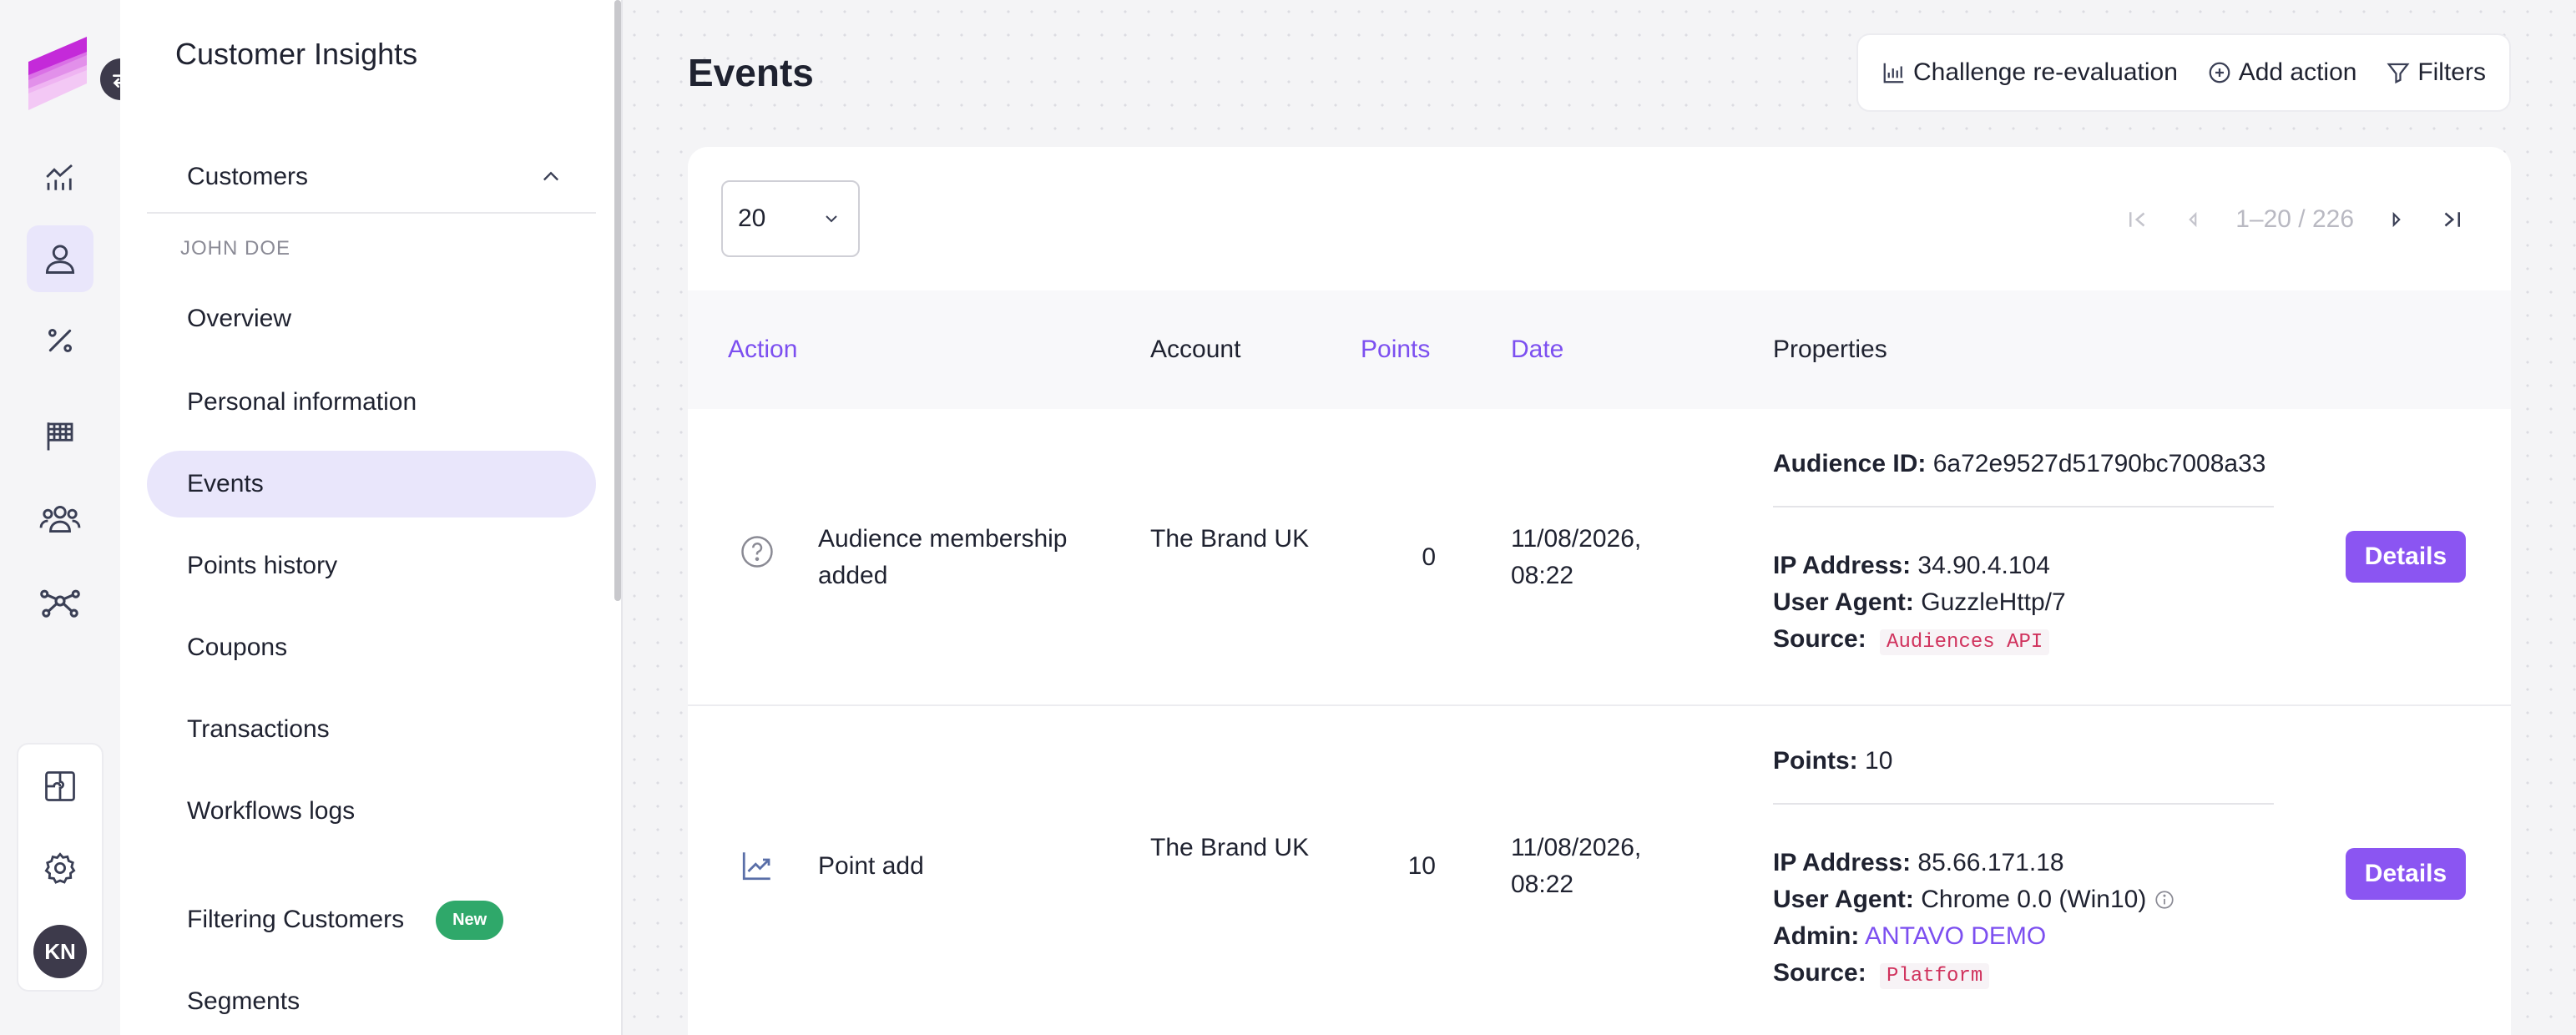 This screenshot has height=1035, width=2576. I want to click on row-action: Point add, so click(871, 866).